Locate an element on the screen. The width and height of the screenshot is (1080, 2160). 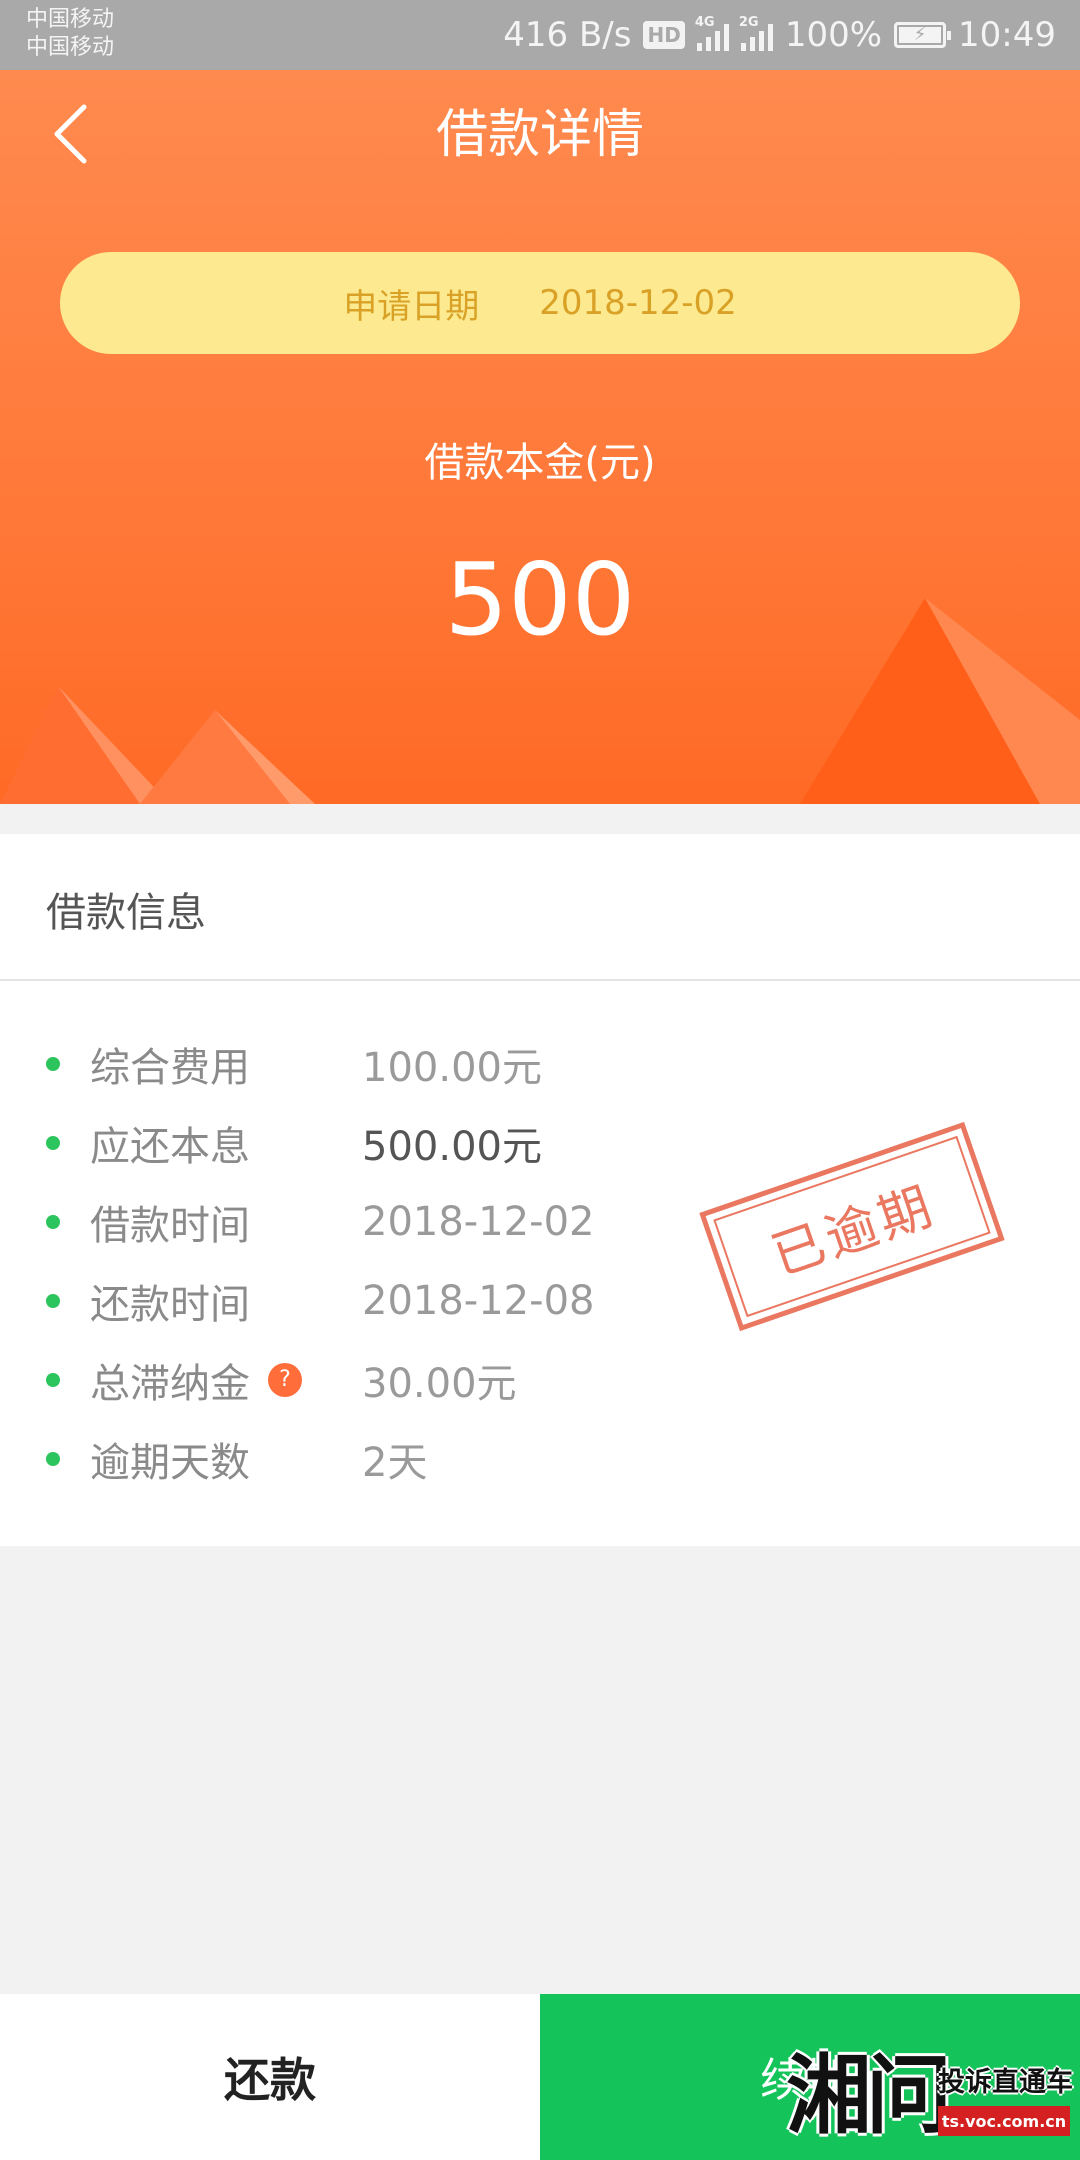
principal-value: 500 is located at coordinates (540, 599).